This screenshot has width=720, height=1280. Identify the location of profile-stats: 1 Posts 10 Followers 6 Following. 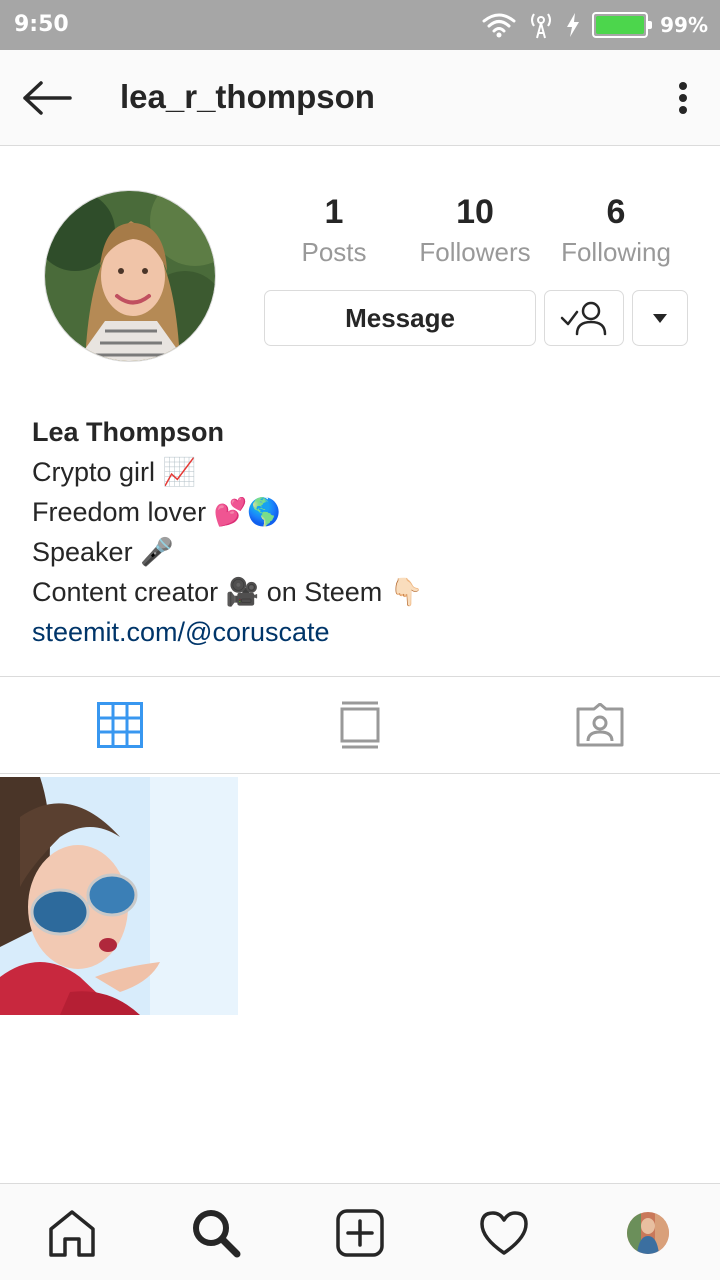
(476, 235).